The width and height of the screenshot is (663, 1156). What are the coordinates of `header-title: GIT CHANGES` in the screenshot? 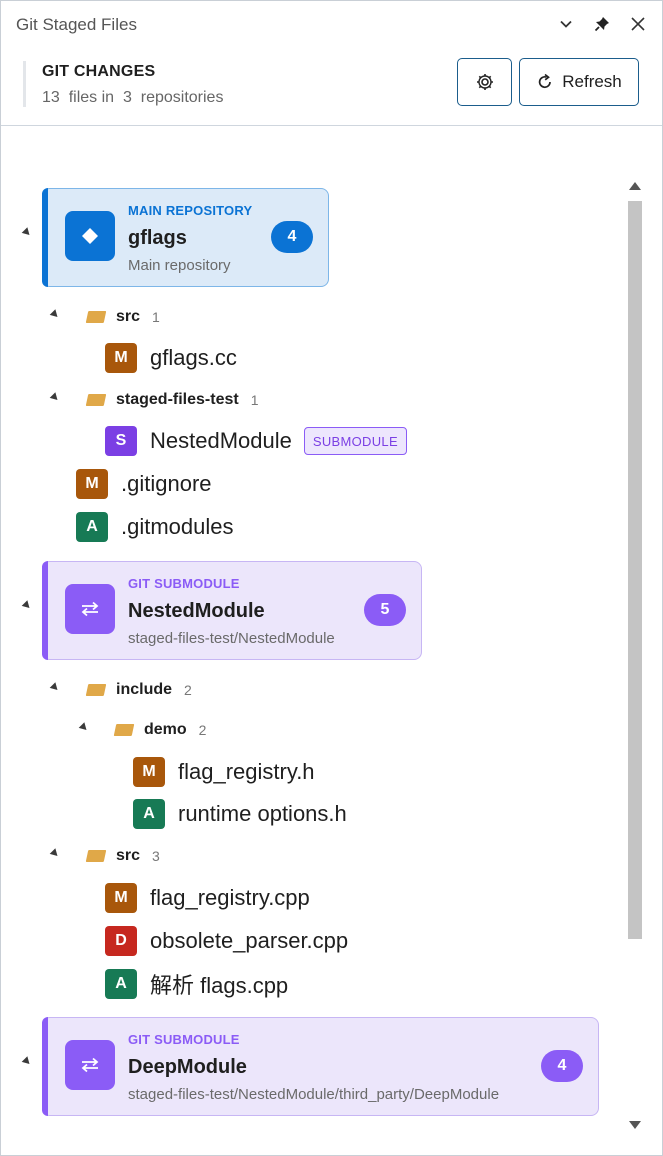 It's located at (99, 71).